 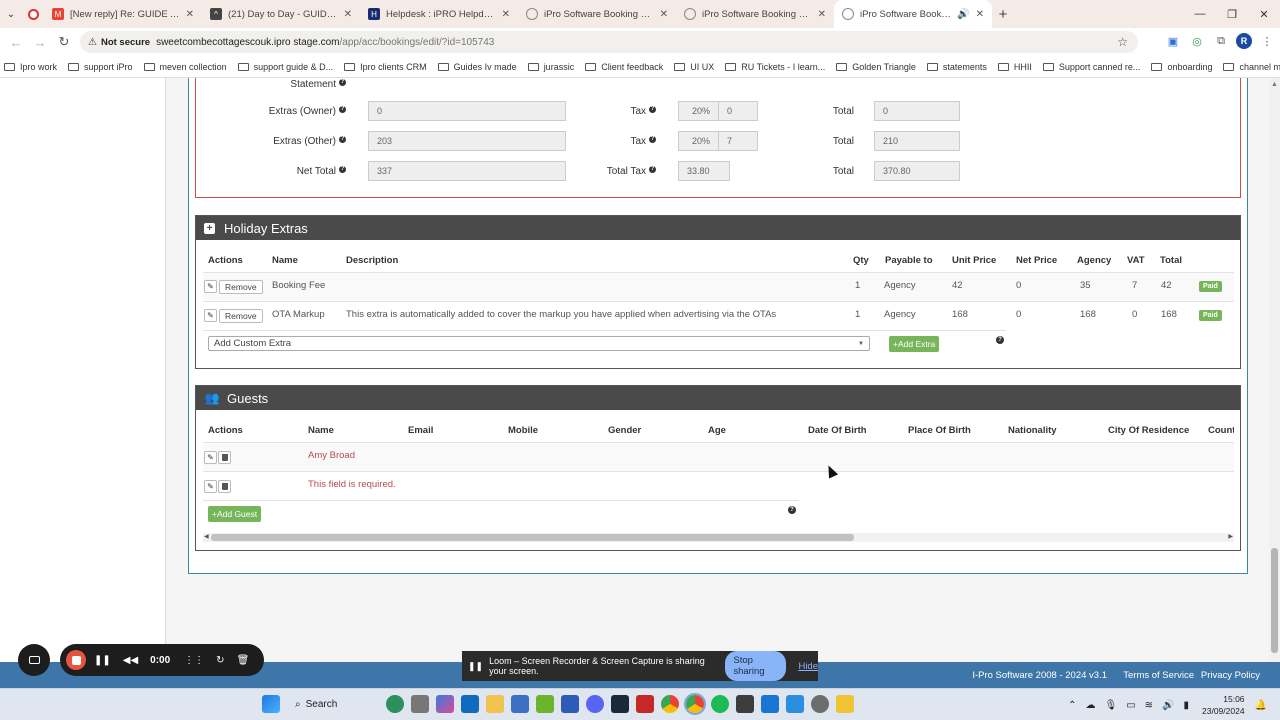 I want to click on chrome-profile-icon, so click(x=695, y=704).